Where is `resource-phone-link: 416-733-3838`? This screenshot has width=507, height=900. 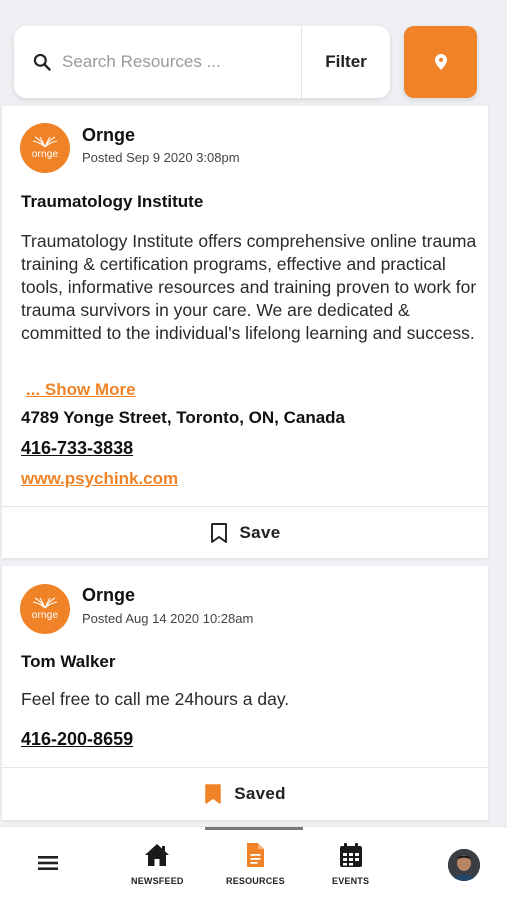
resource-phone-link: 416-733-3838 is located at coordinates (77, 448).